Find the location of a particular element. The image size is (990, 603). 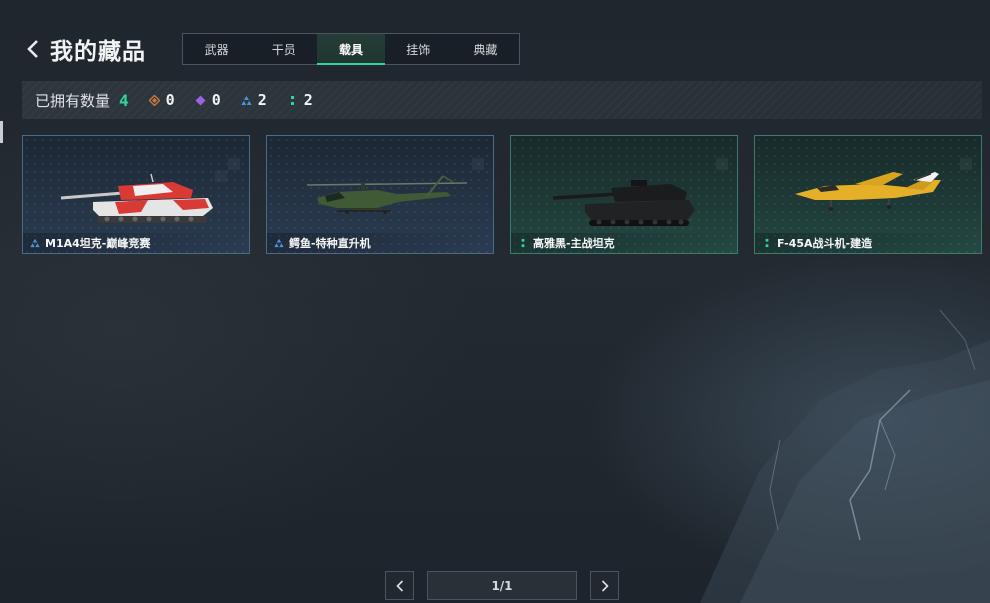

item-name: M1A4坦克-巅峰竞赛 is located at coordinates (98, 243).